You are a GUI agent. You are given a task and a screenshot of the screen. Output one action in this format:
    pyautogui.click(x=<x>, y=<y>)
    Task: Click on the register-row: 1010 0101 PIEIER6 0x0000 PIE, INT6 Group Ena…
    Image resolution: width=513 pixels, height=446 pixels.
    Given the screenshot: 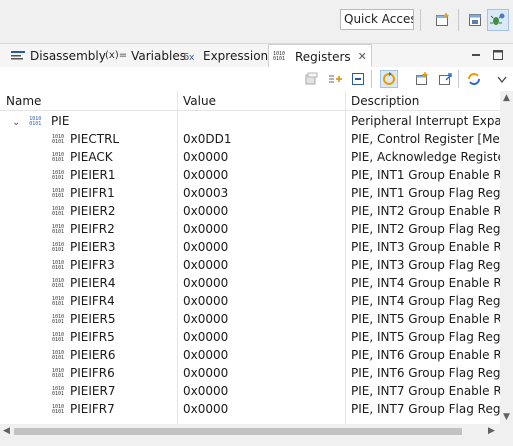 What is the action you would take?
    pyautogui.click(x=250, y=355)
    